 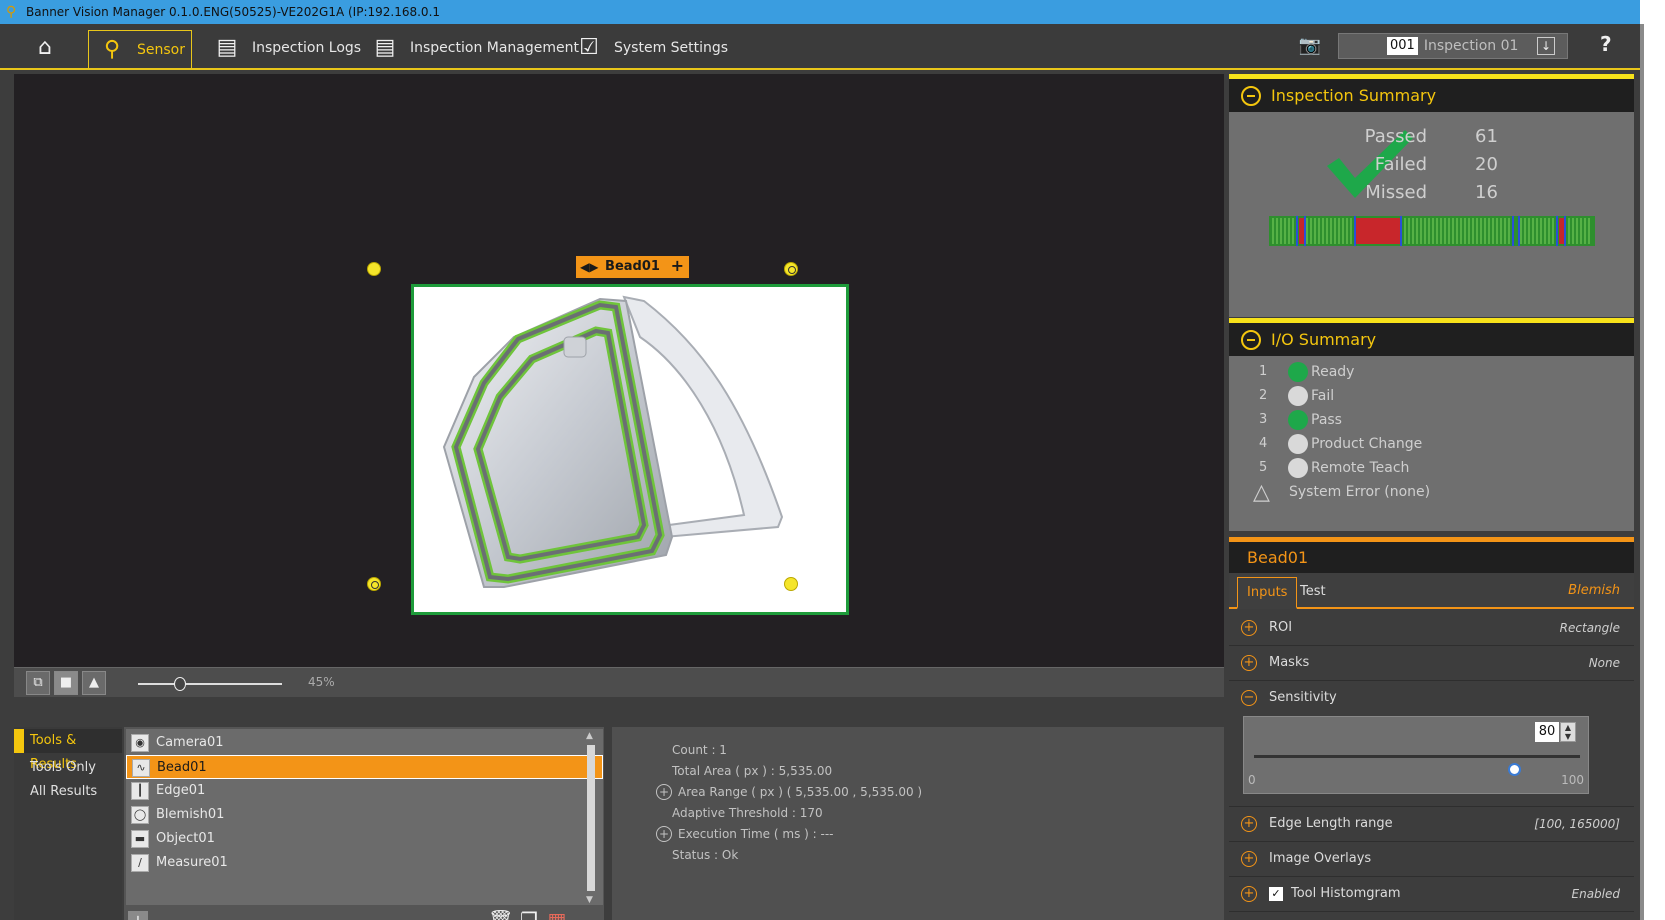 I want to click on part-image, so click(x=613, y=441).